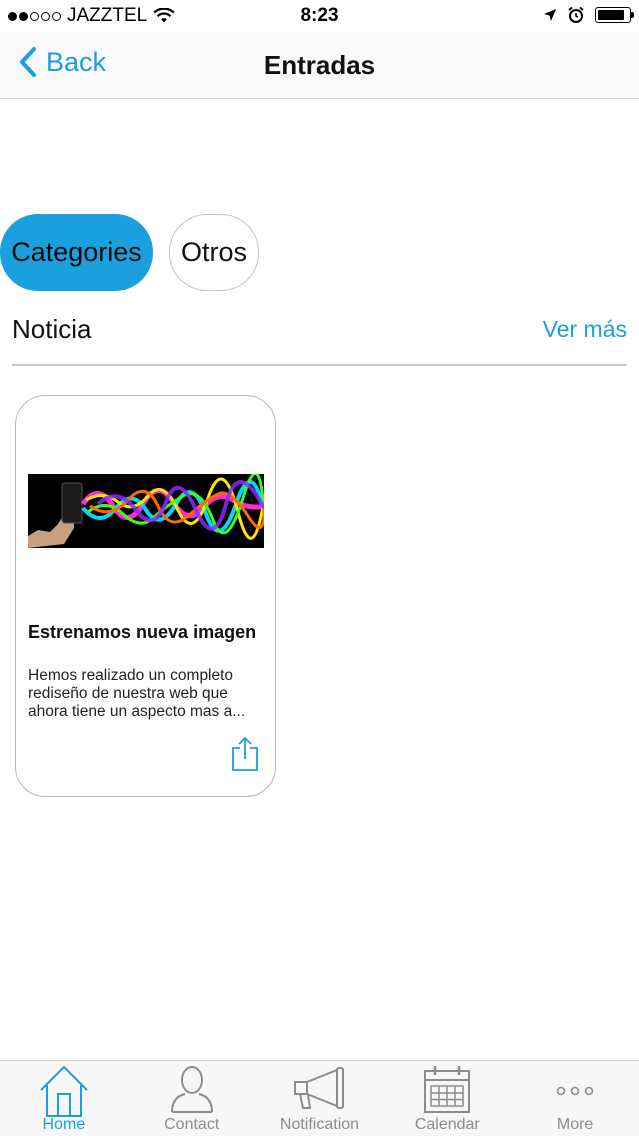  I want to click on chip-categories: Categories, so click(76, 252).